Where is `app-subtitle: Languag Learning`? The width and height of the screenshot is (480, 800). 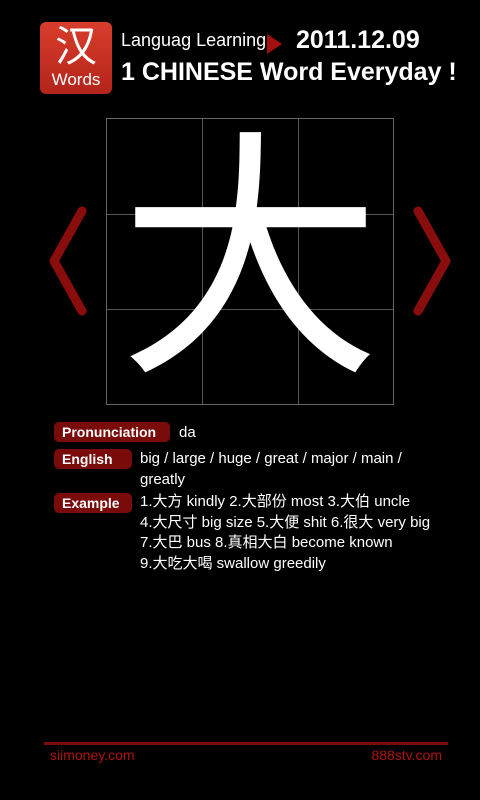
app-subtitle: Languag Learning is located at coordinates (194, 40).